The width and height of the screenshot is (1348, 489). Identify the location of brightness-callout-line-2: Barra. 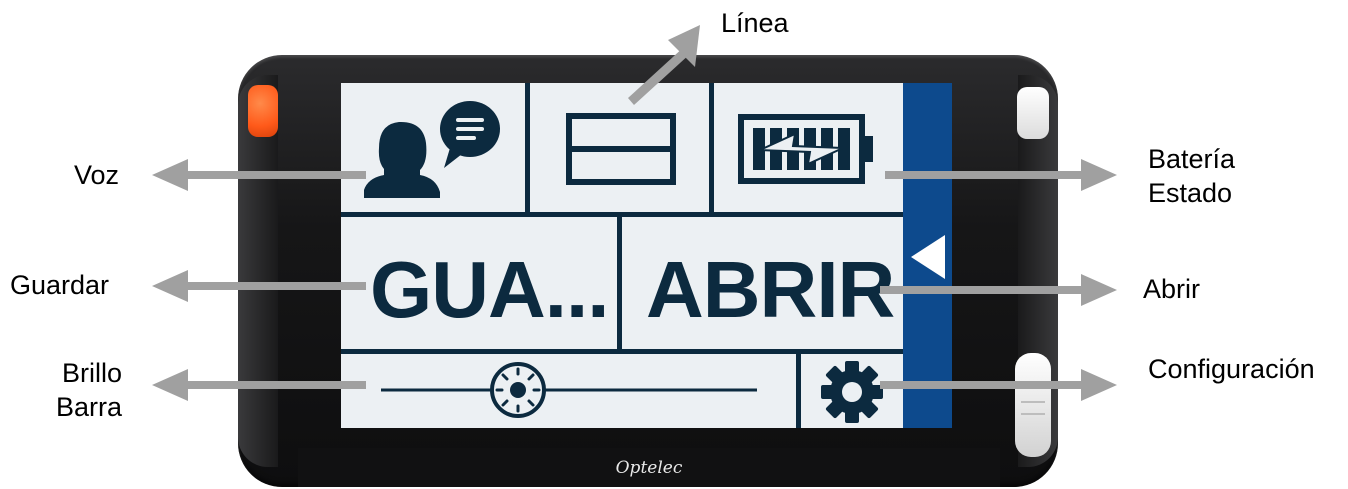
(89, 407).